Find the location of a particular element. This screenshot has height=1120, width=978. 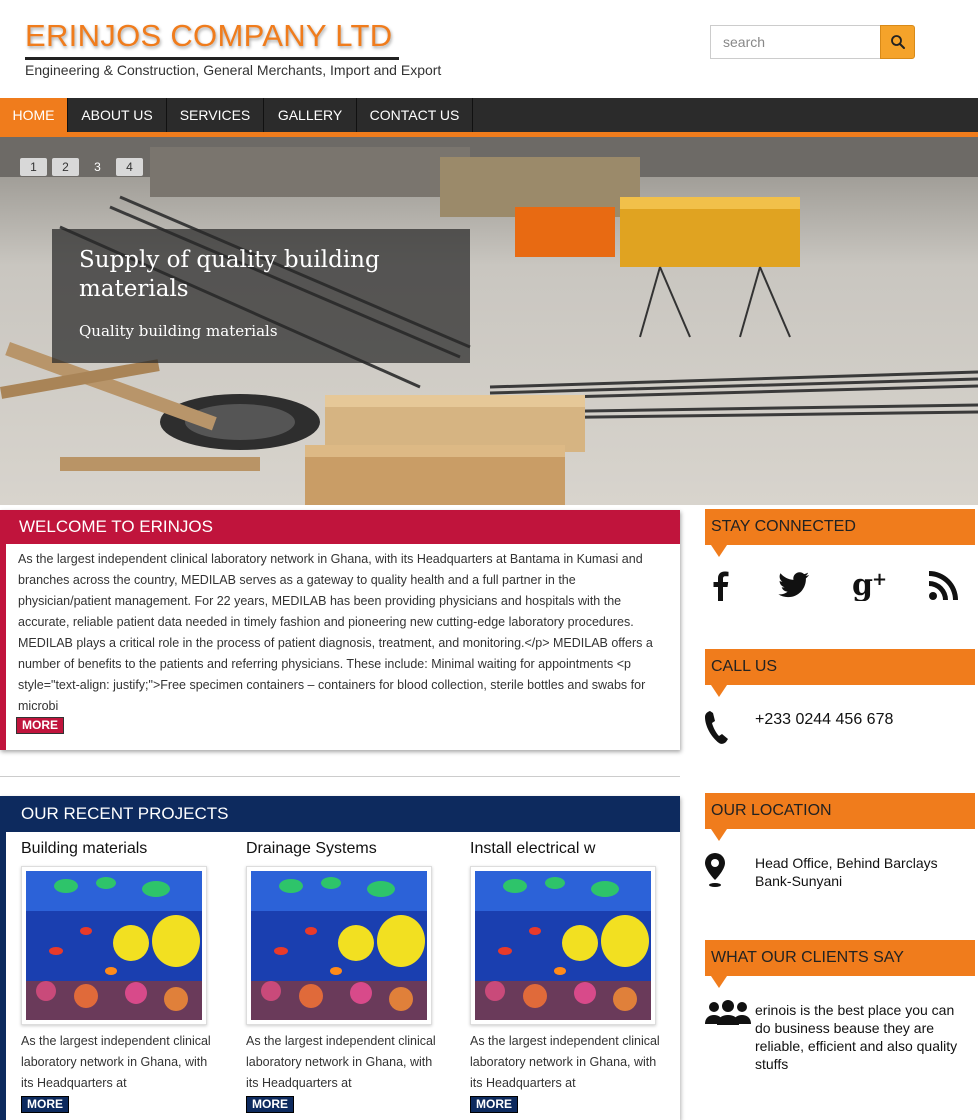

our-location-heading: OUR LOCATION is located at coordinates (840, 817).